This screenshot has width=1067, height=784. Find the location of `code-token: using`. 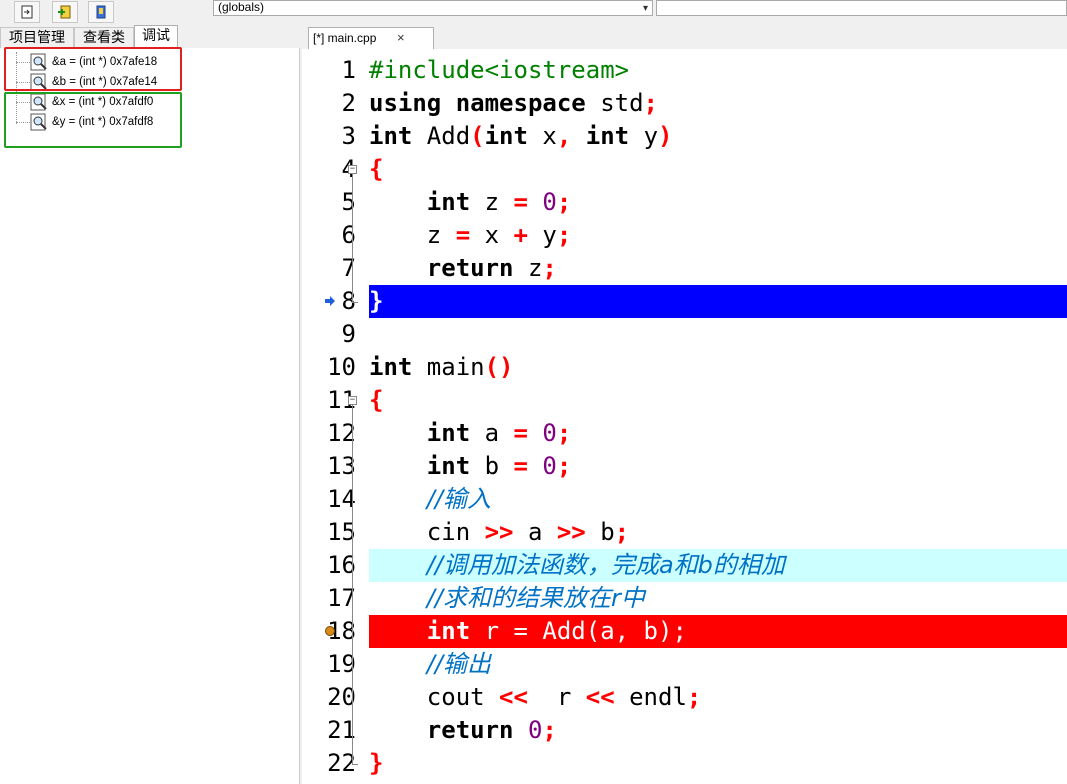

code-token: using is located at coordinates (405, 103).